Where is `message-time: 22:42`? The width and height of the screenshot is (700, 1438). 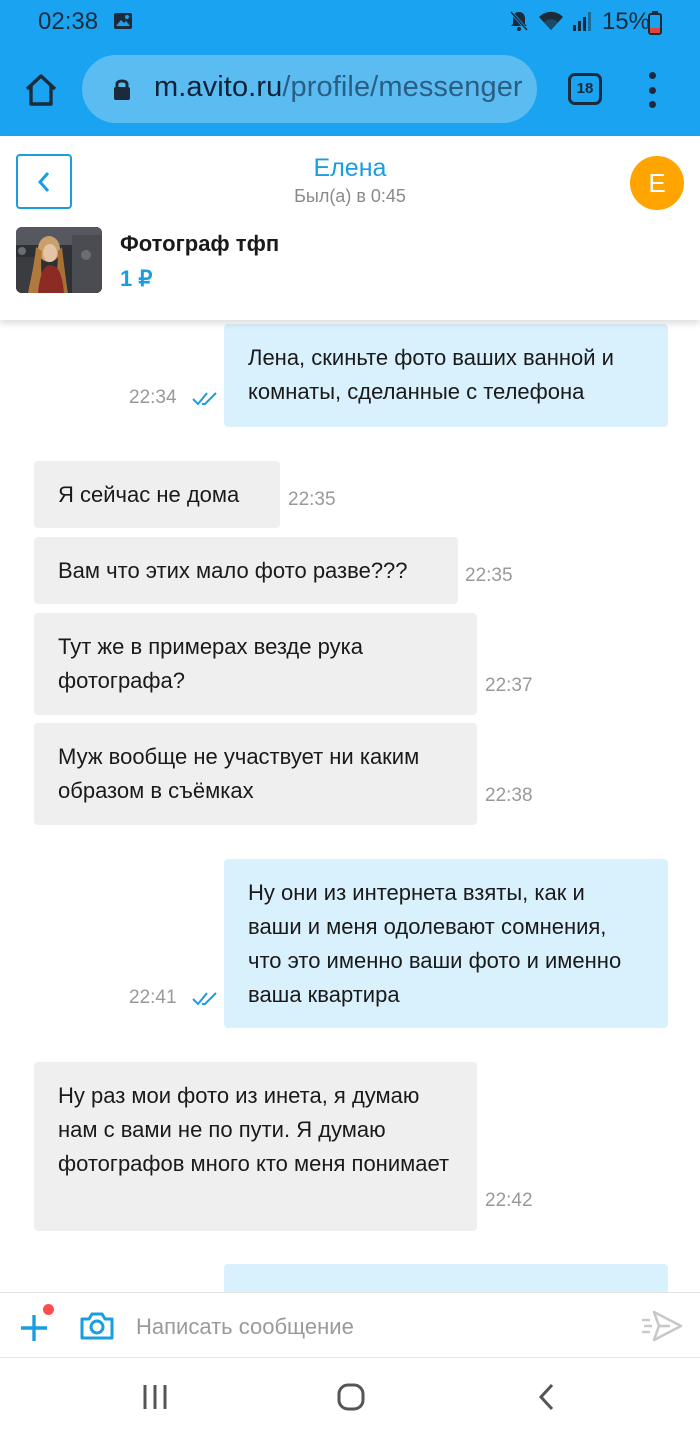 message-time: 22:42 is located at coordinates (509, 1200).